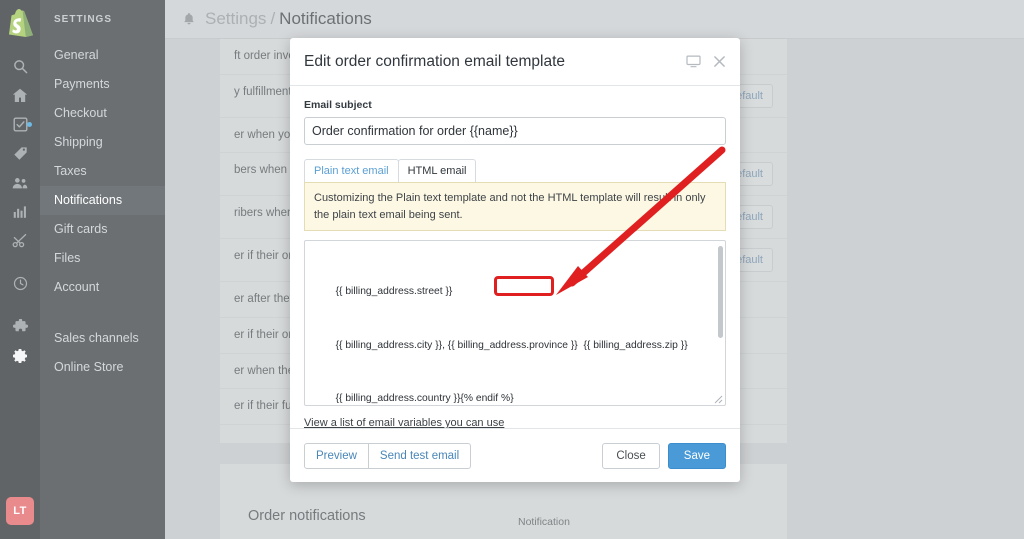 This screenshot has height=539, width=1024. I want to click on template-tabs: Plain text email HTML email, so click(515, 170).